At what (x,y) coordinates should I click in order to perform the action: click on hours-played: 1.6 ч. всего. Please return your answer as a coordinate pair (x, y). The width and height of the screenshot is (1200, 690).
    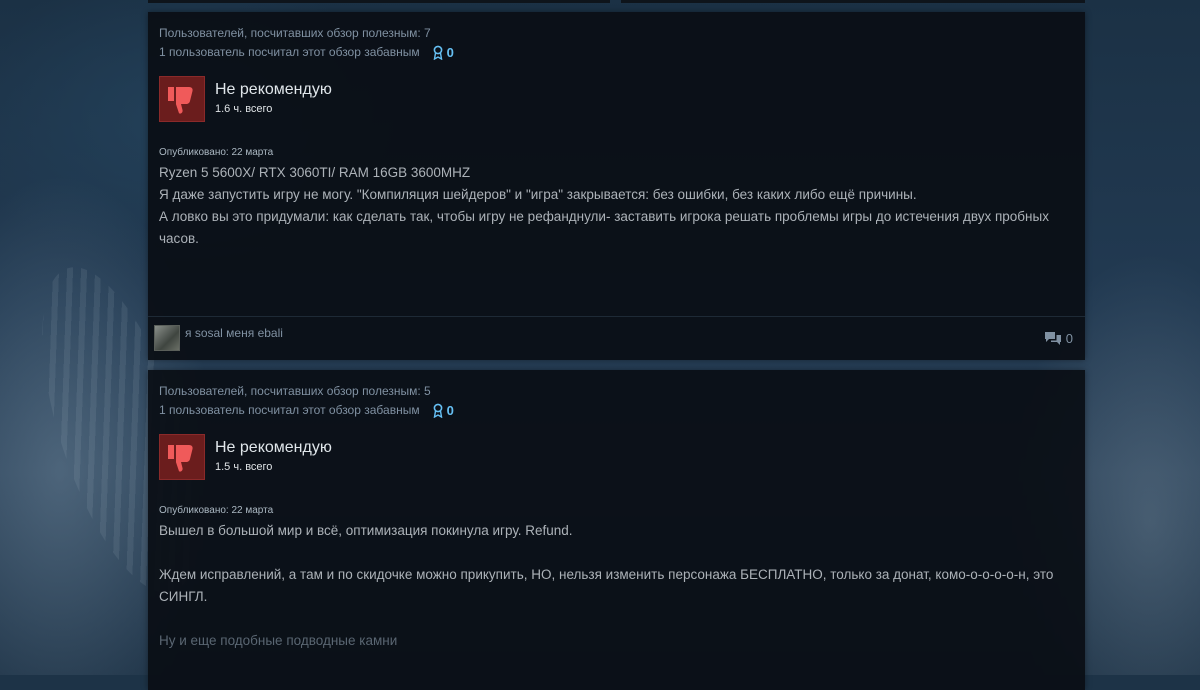
    Looking at the image, I should click on (244, 109).